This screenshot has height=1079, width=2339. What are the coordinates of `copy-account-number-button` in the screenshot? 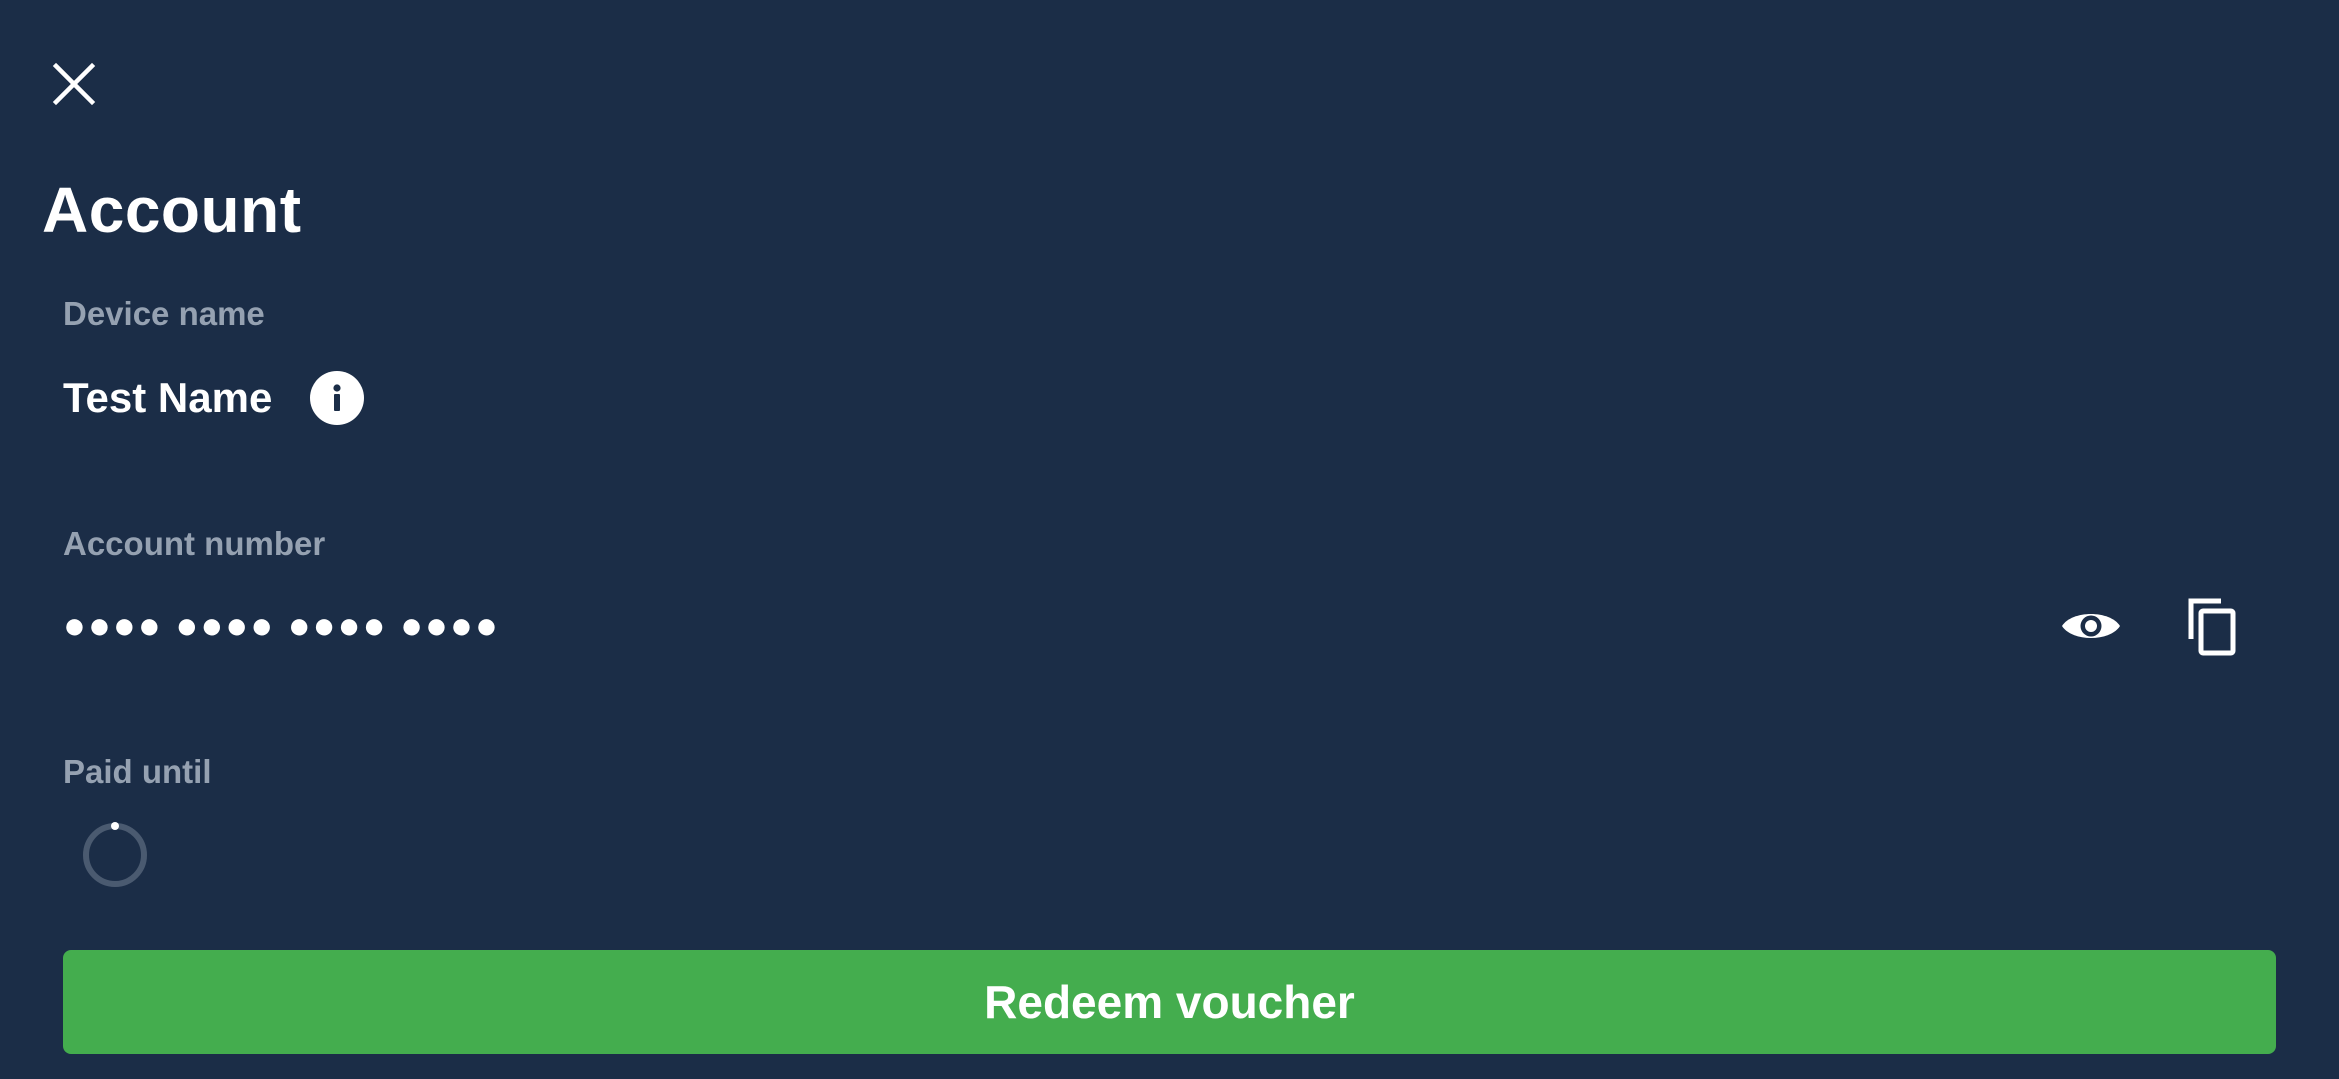 It's located at (2213, 626).